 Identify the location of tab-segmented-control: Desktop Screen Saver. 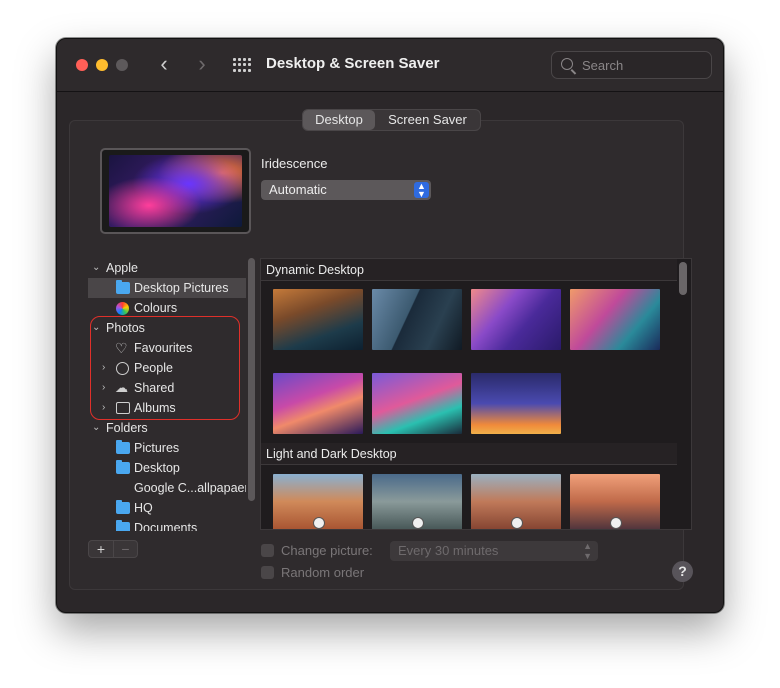
(391, 120).